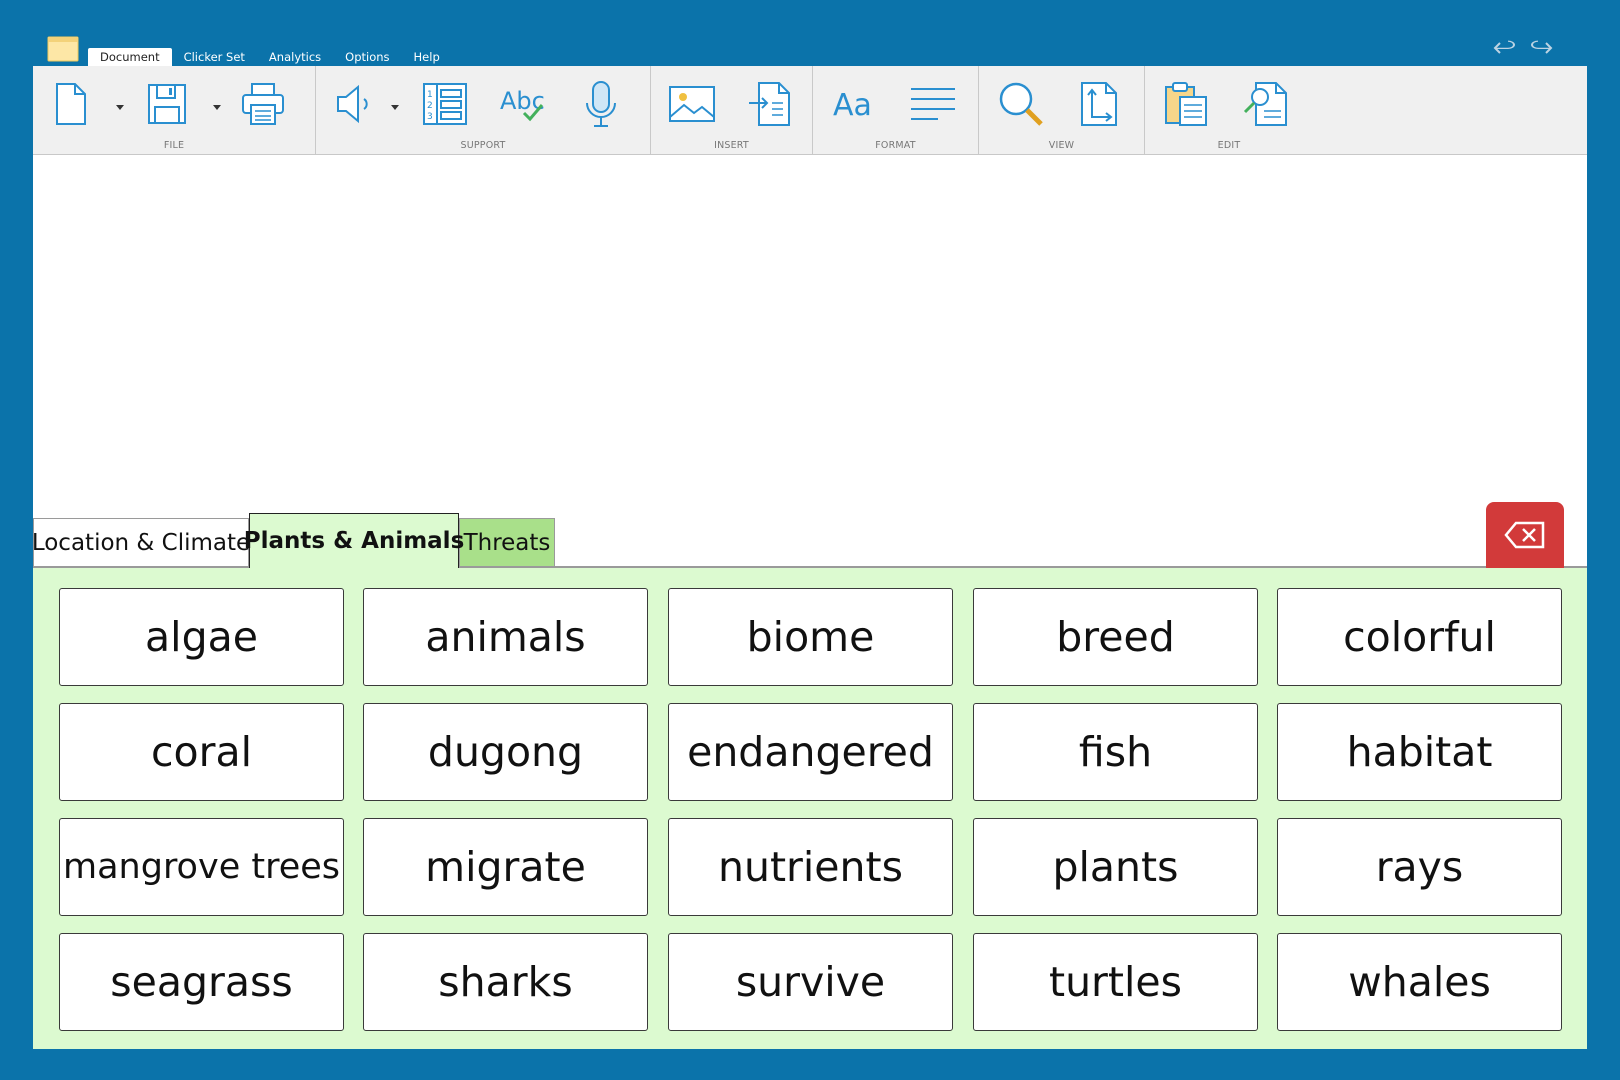  What do you see at coordinates (430, 95) in the screenshot?
I see `svg-text: 1` at bounding box center [430, 95].